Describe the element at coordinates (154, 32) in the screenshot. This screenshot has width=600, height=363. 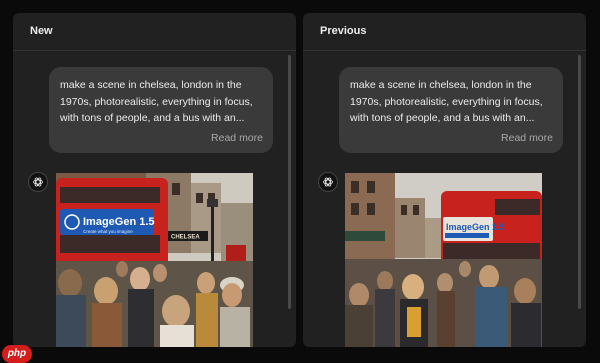
I see `panel-title: New` at that location.